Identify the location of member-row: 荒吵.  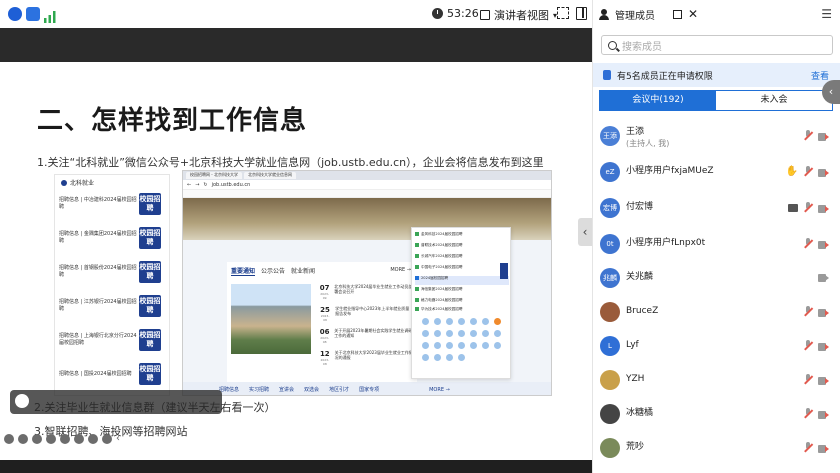
(716, 451).